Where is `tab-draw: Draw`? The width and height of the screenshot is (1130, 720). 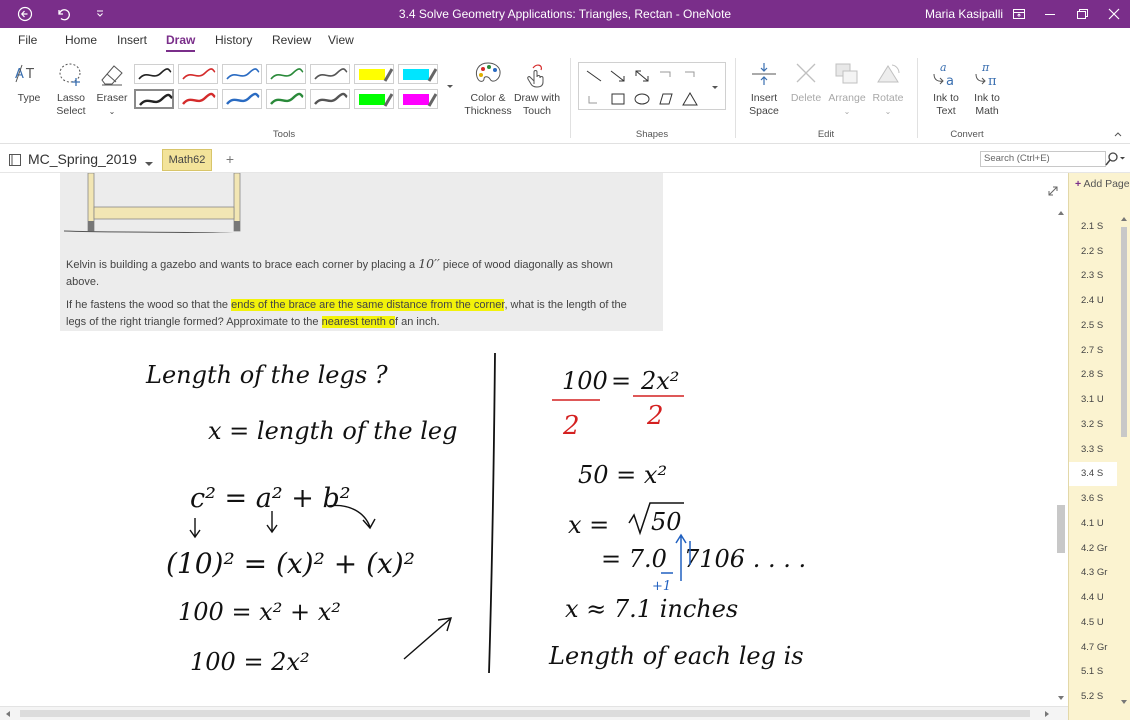 tab-draw: Draw is located at coordinates (181, 42).